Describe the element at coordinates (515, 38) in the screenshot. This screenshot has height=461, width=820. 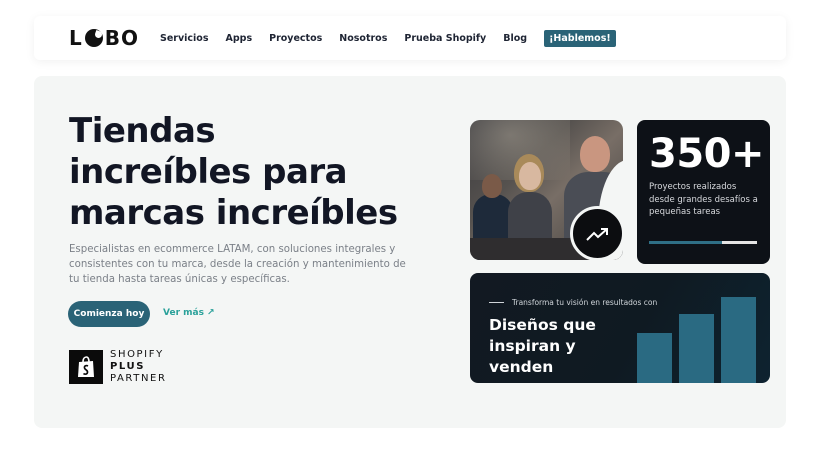
I see `nav-link-blog: Blog` at that location.